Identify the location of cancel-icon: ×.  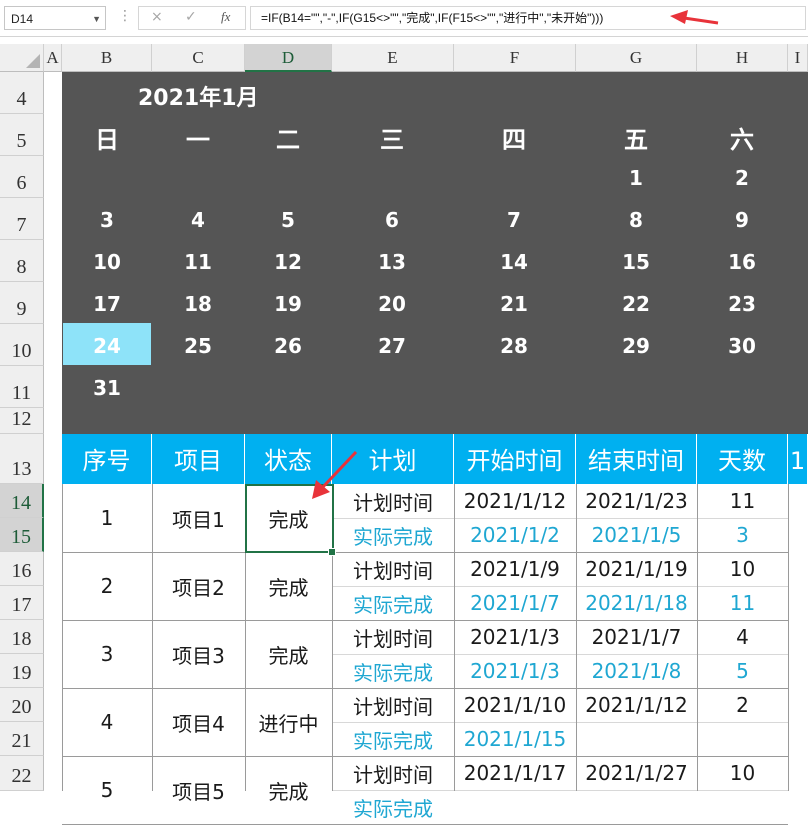
(157, 17).